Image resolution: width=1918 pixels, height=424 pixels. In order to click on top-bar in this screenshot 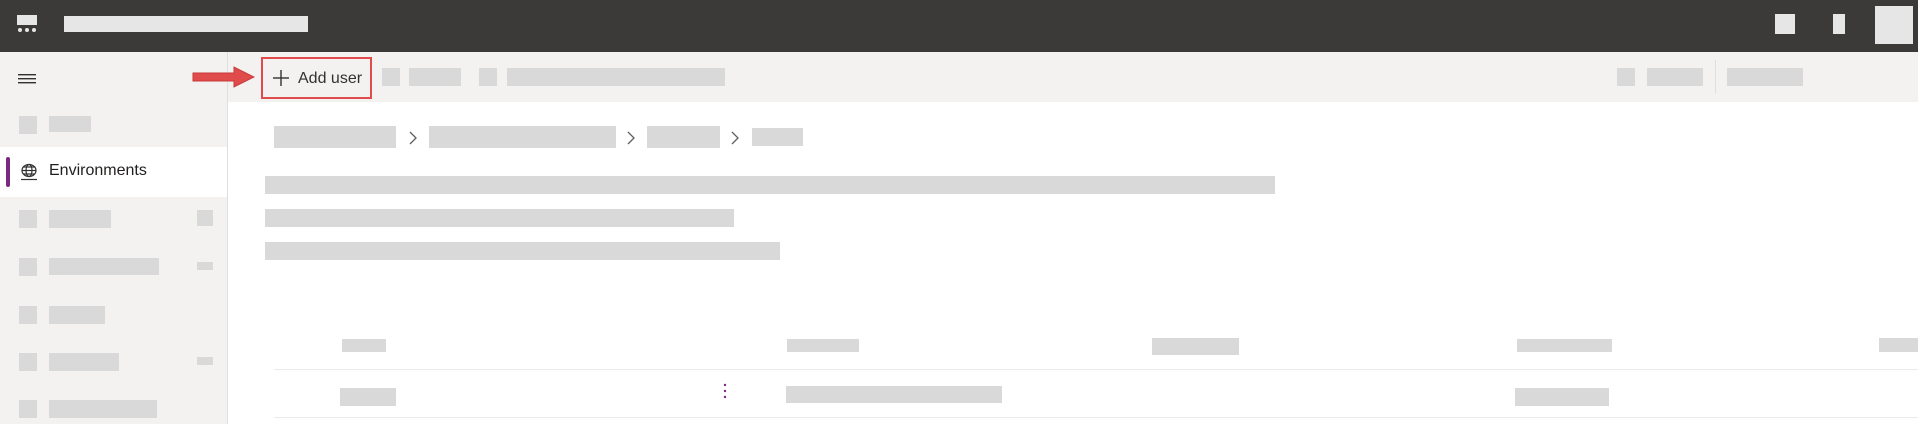, I will do `click(959, 26)`.